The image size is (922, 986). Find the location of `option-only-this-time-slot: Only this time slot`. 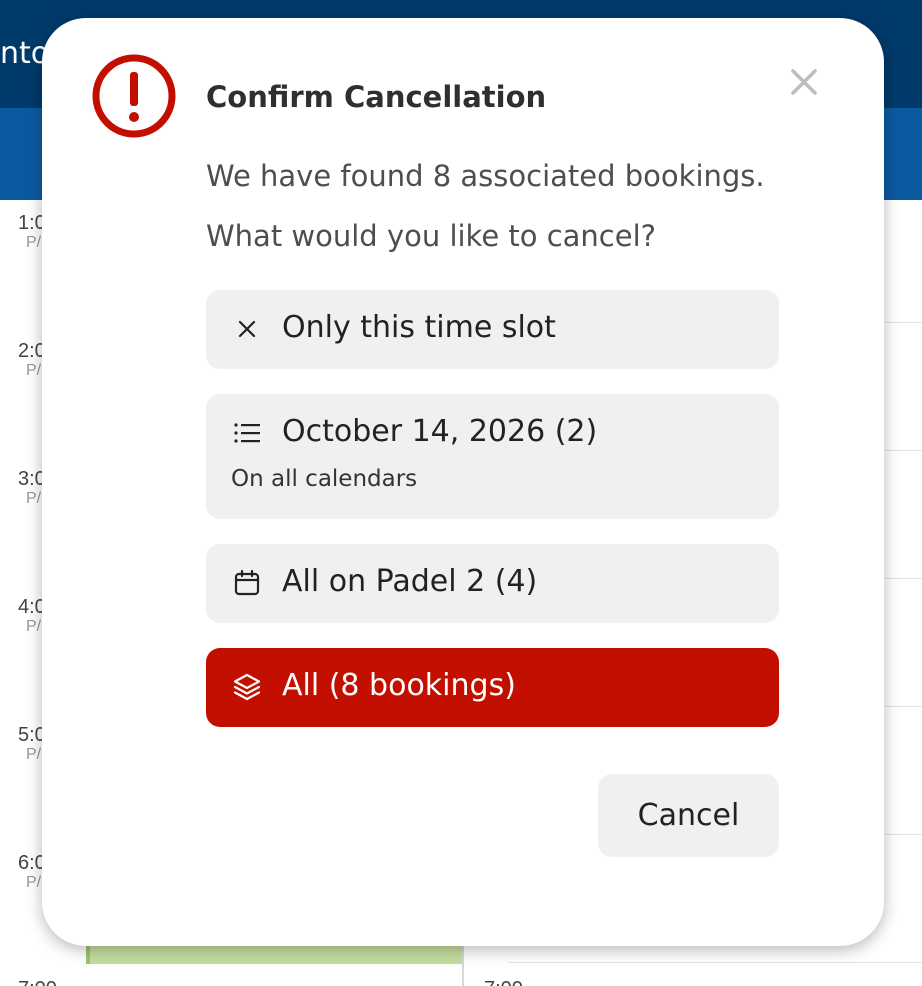

option-only-this-time-slot: Only this time slot is located at coordinates (492, 329).